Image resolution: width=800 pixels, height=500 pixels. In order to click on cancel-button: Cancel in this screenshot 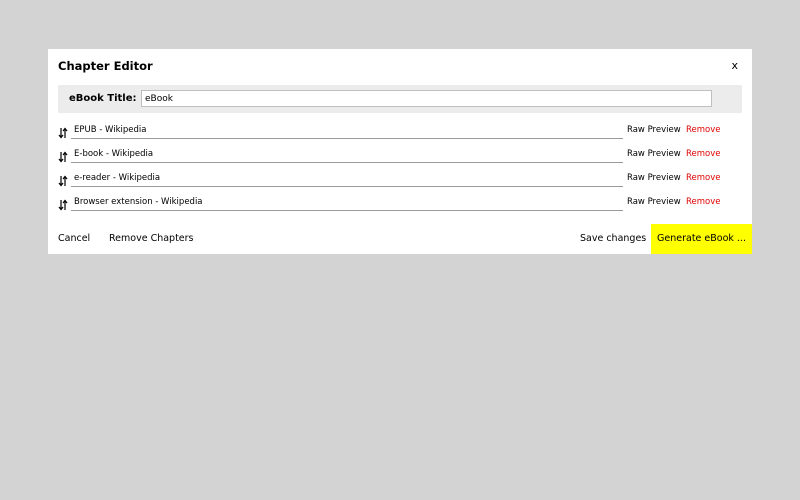, I will do `click(74, 239)`.